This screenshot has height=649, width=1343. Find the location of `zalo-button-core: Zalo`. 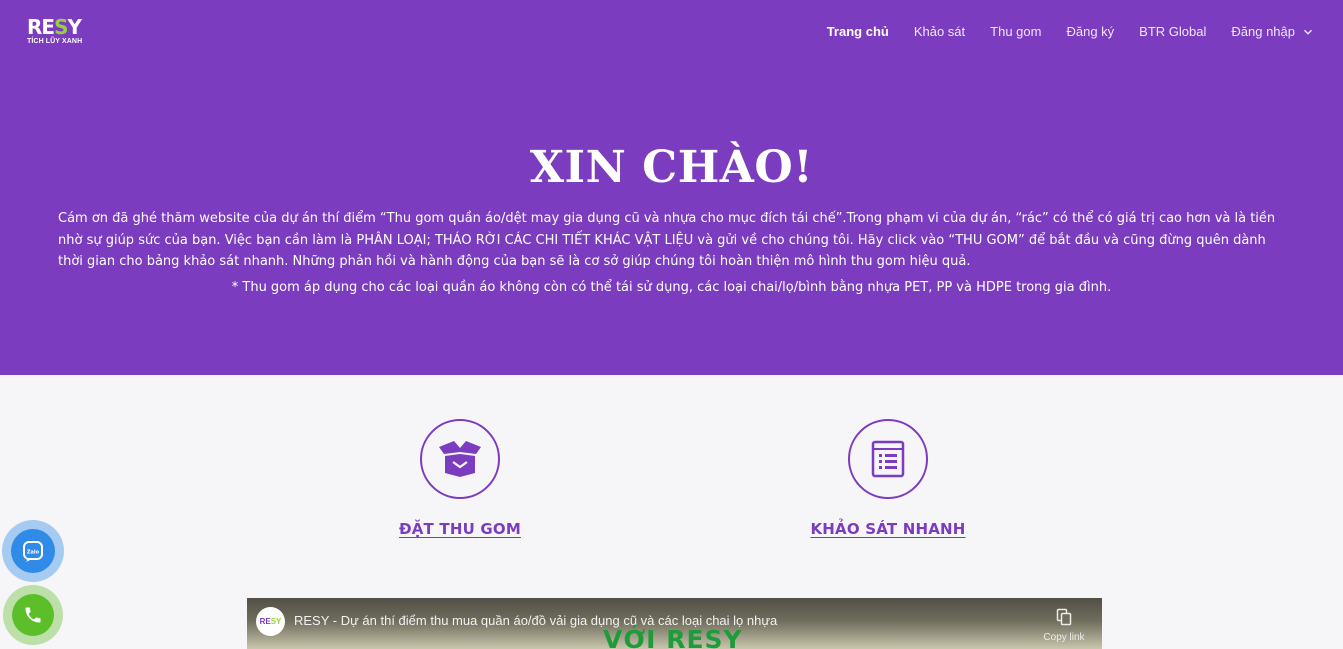

zalo-button-core: Zalo is located at coordinates (33, 551).